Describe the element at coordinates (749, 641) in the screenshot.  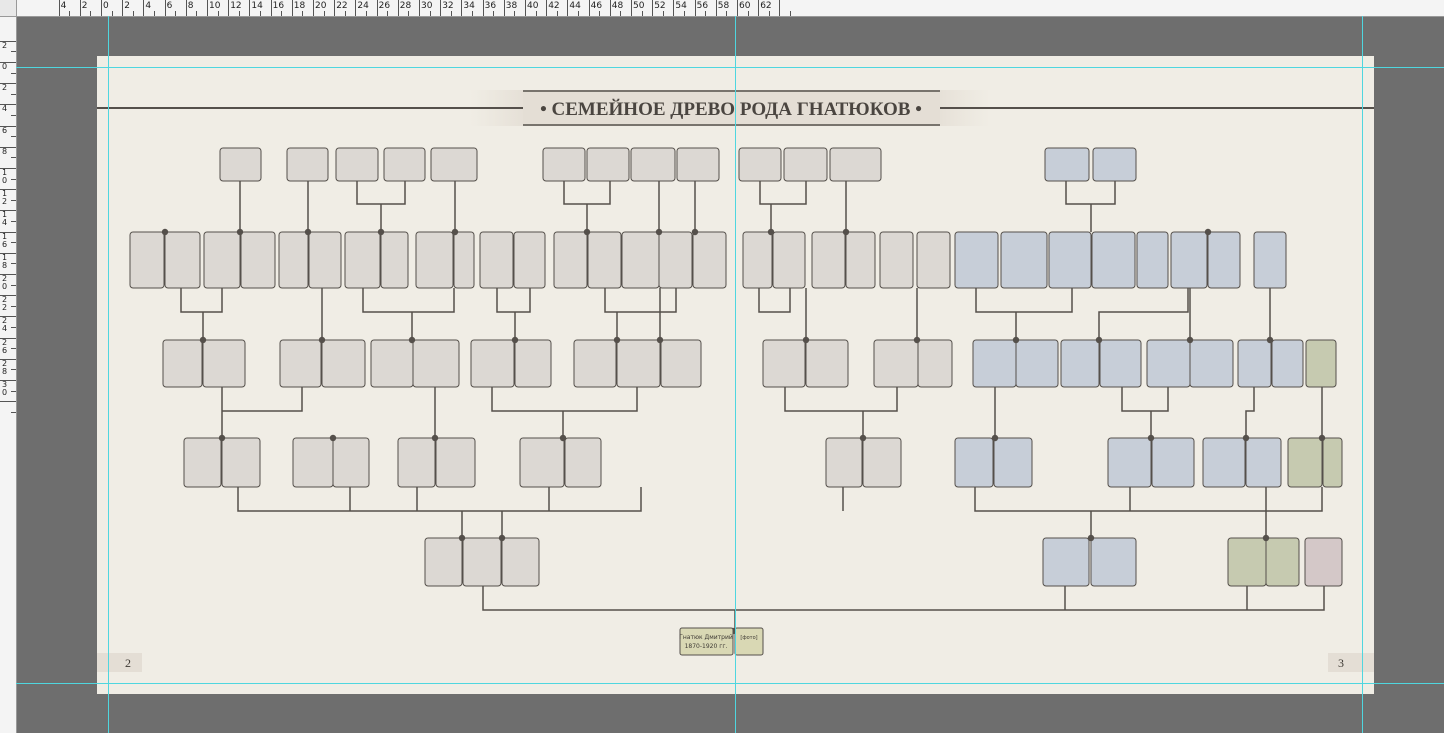
I see `root-person-photo-box` at that location.